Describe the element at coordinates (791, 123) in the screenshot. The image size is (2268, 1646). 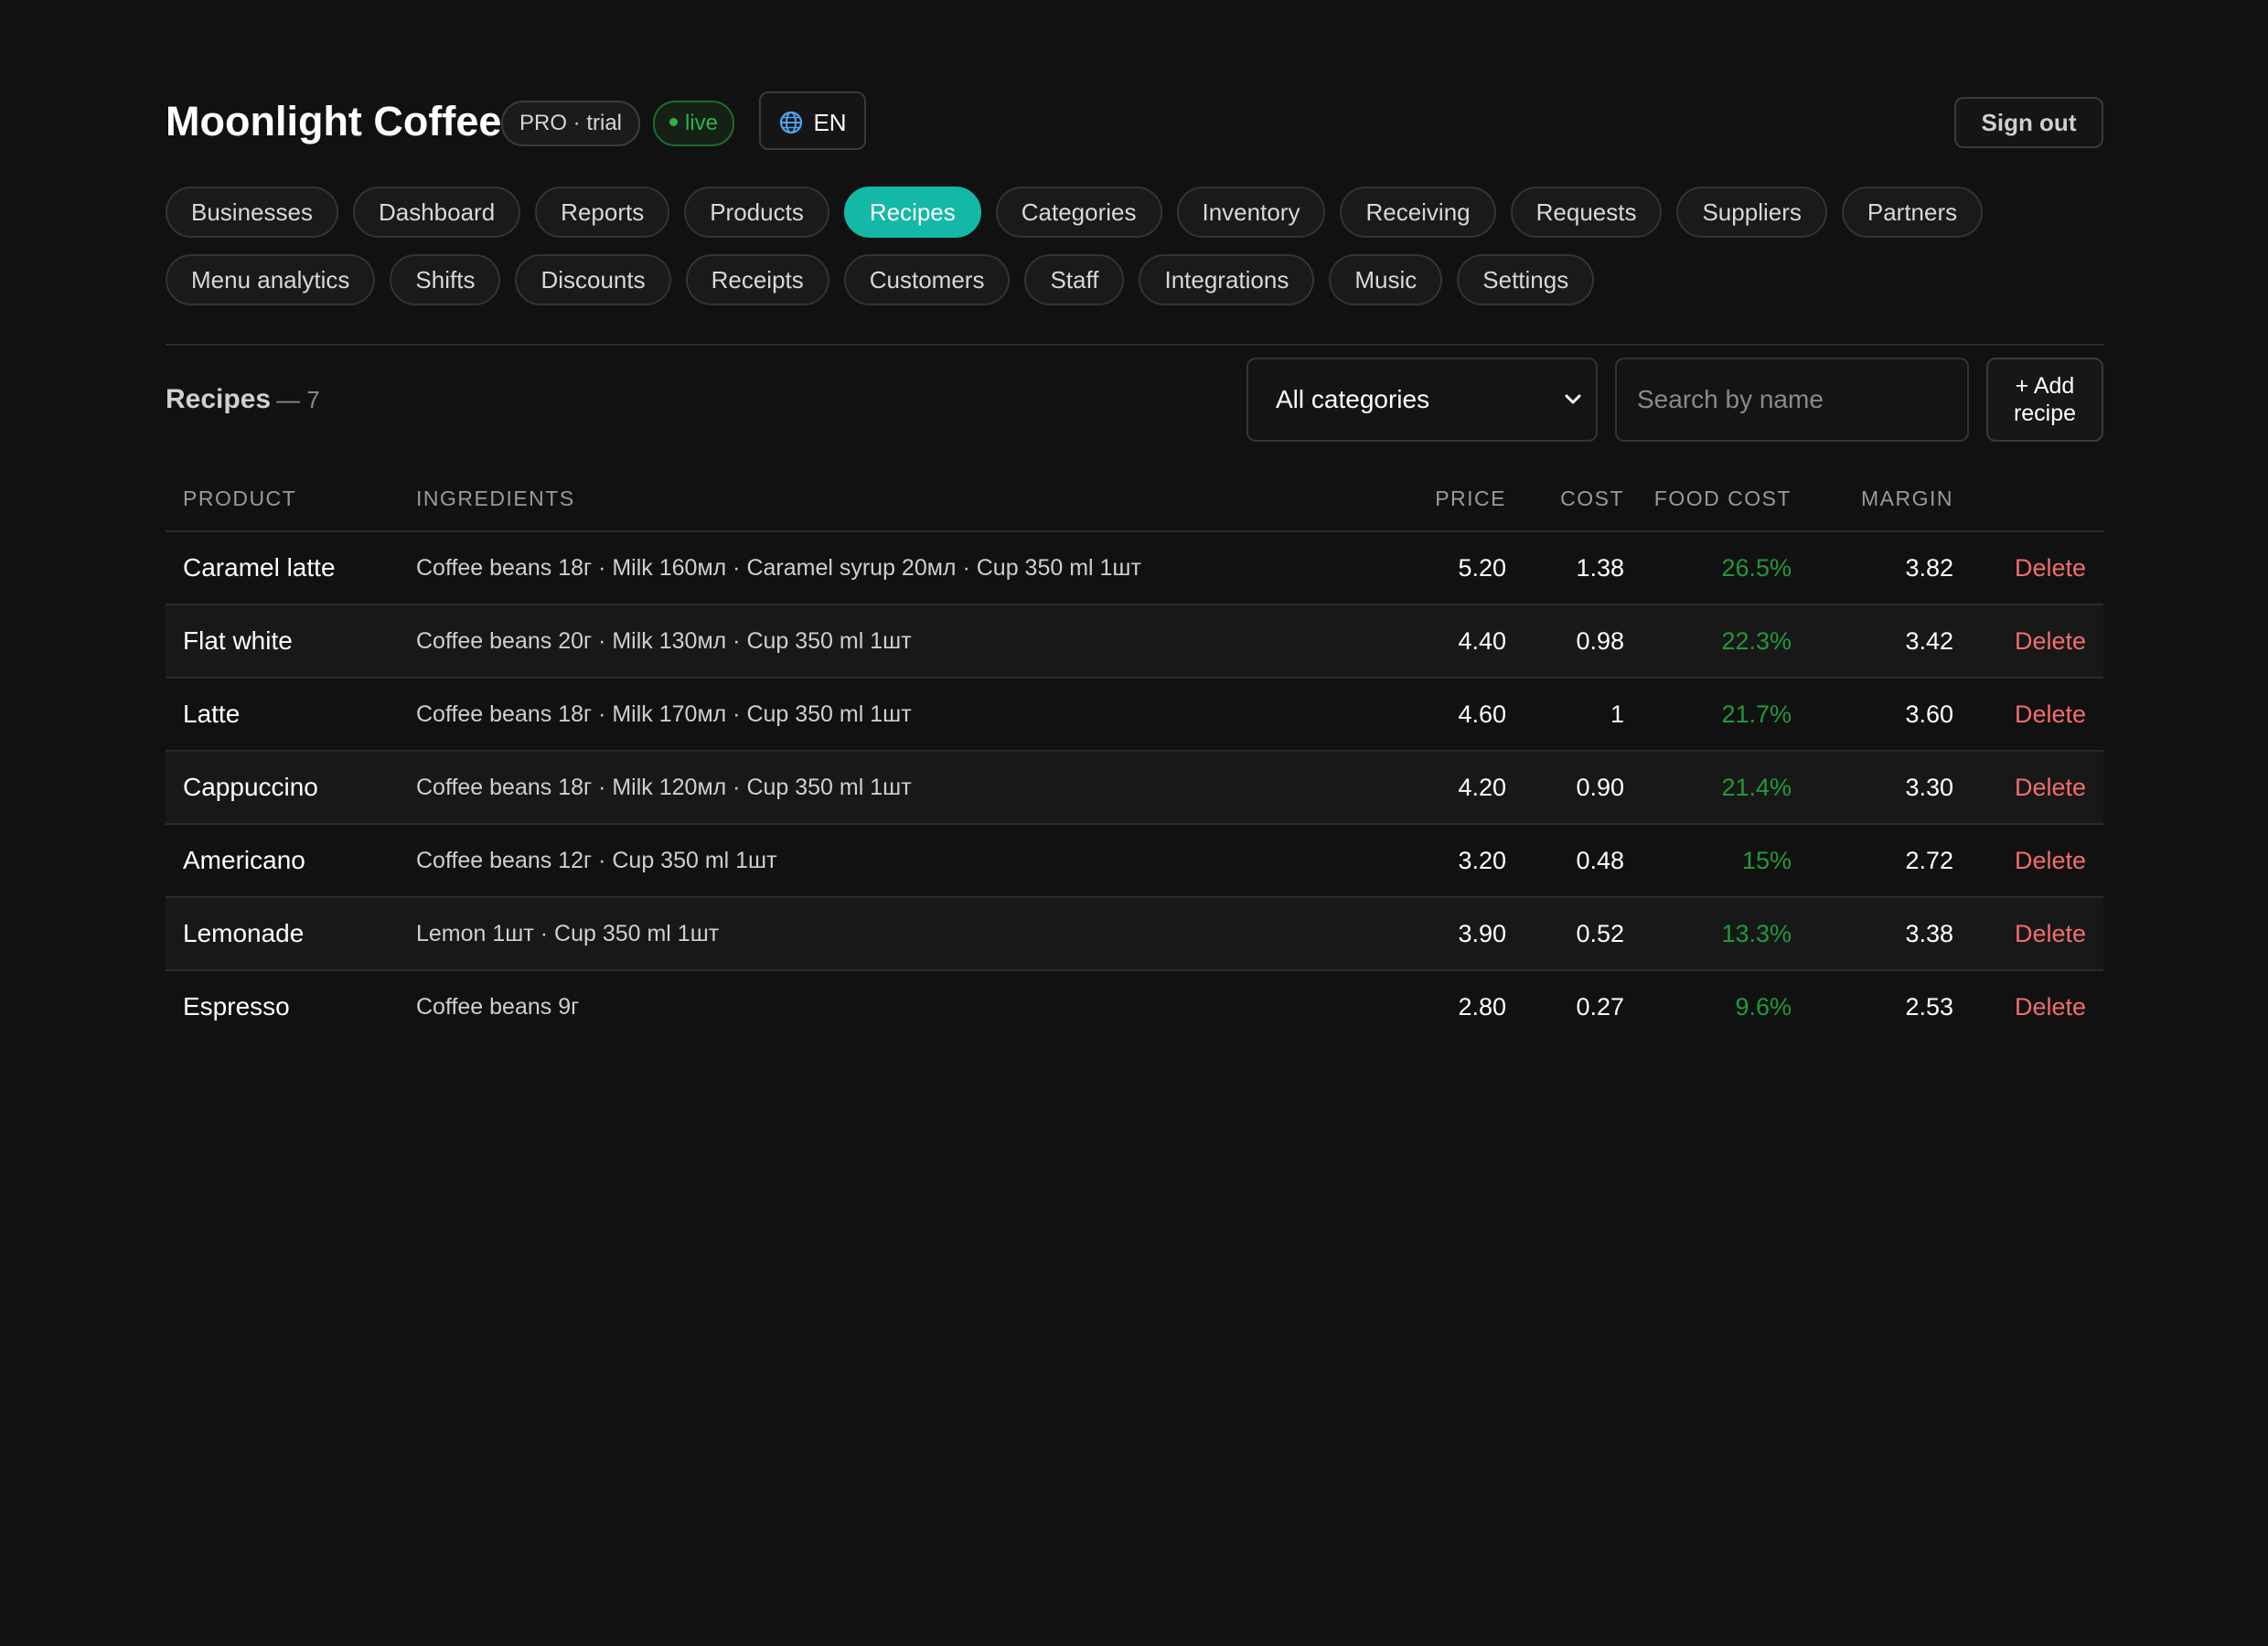
I see `globe-icon` at that location.